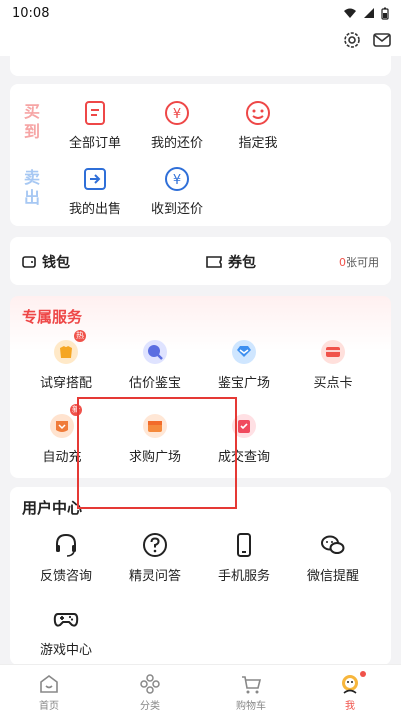  What do you see at coordinates (95, 191) in the screenshot?
I see `my-sales-button: 我的出售` at bounding box center [95, 191].